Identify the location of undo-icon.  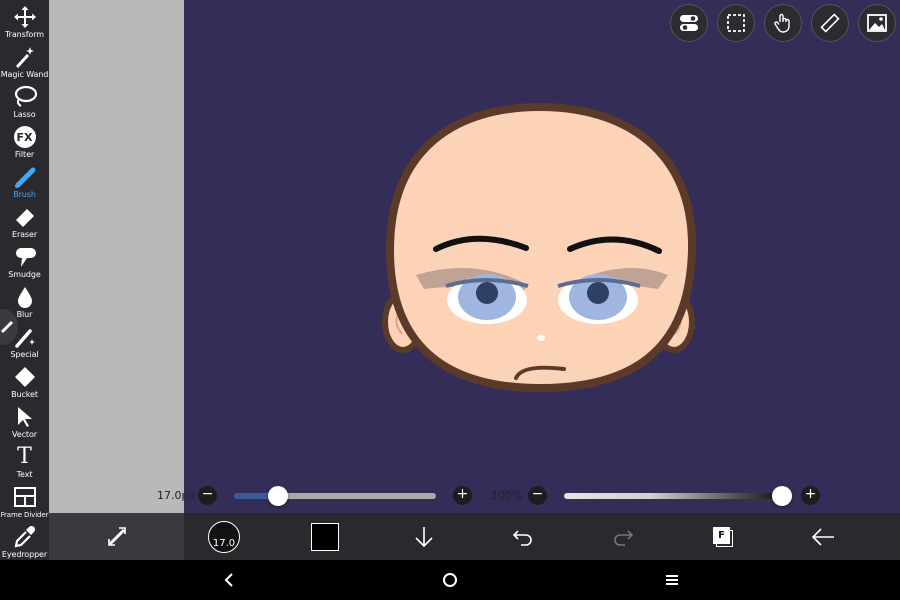
(522, 537).